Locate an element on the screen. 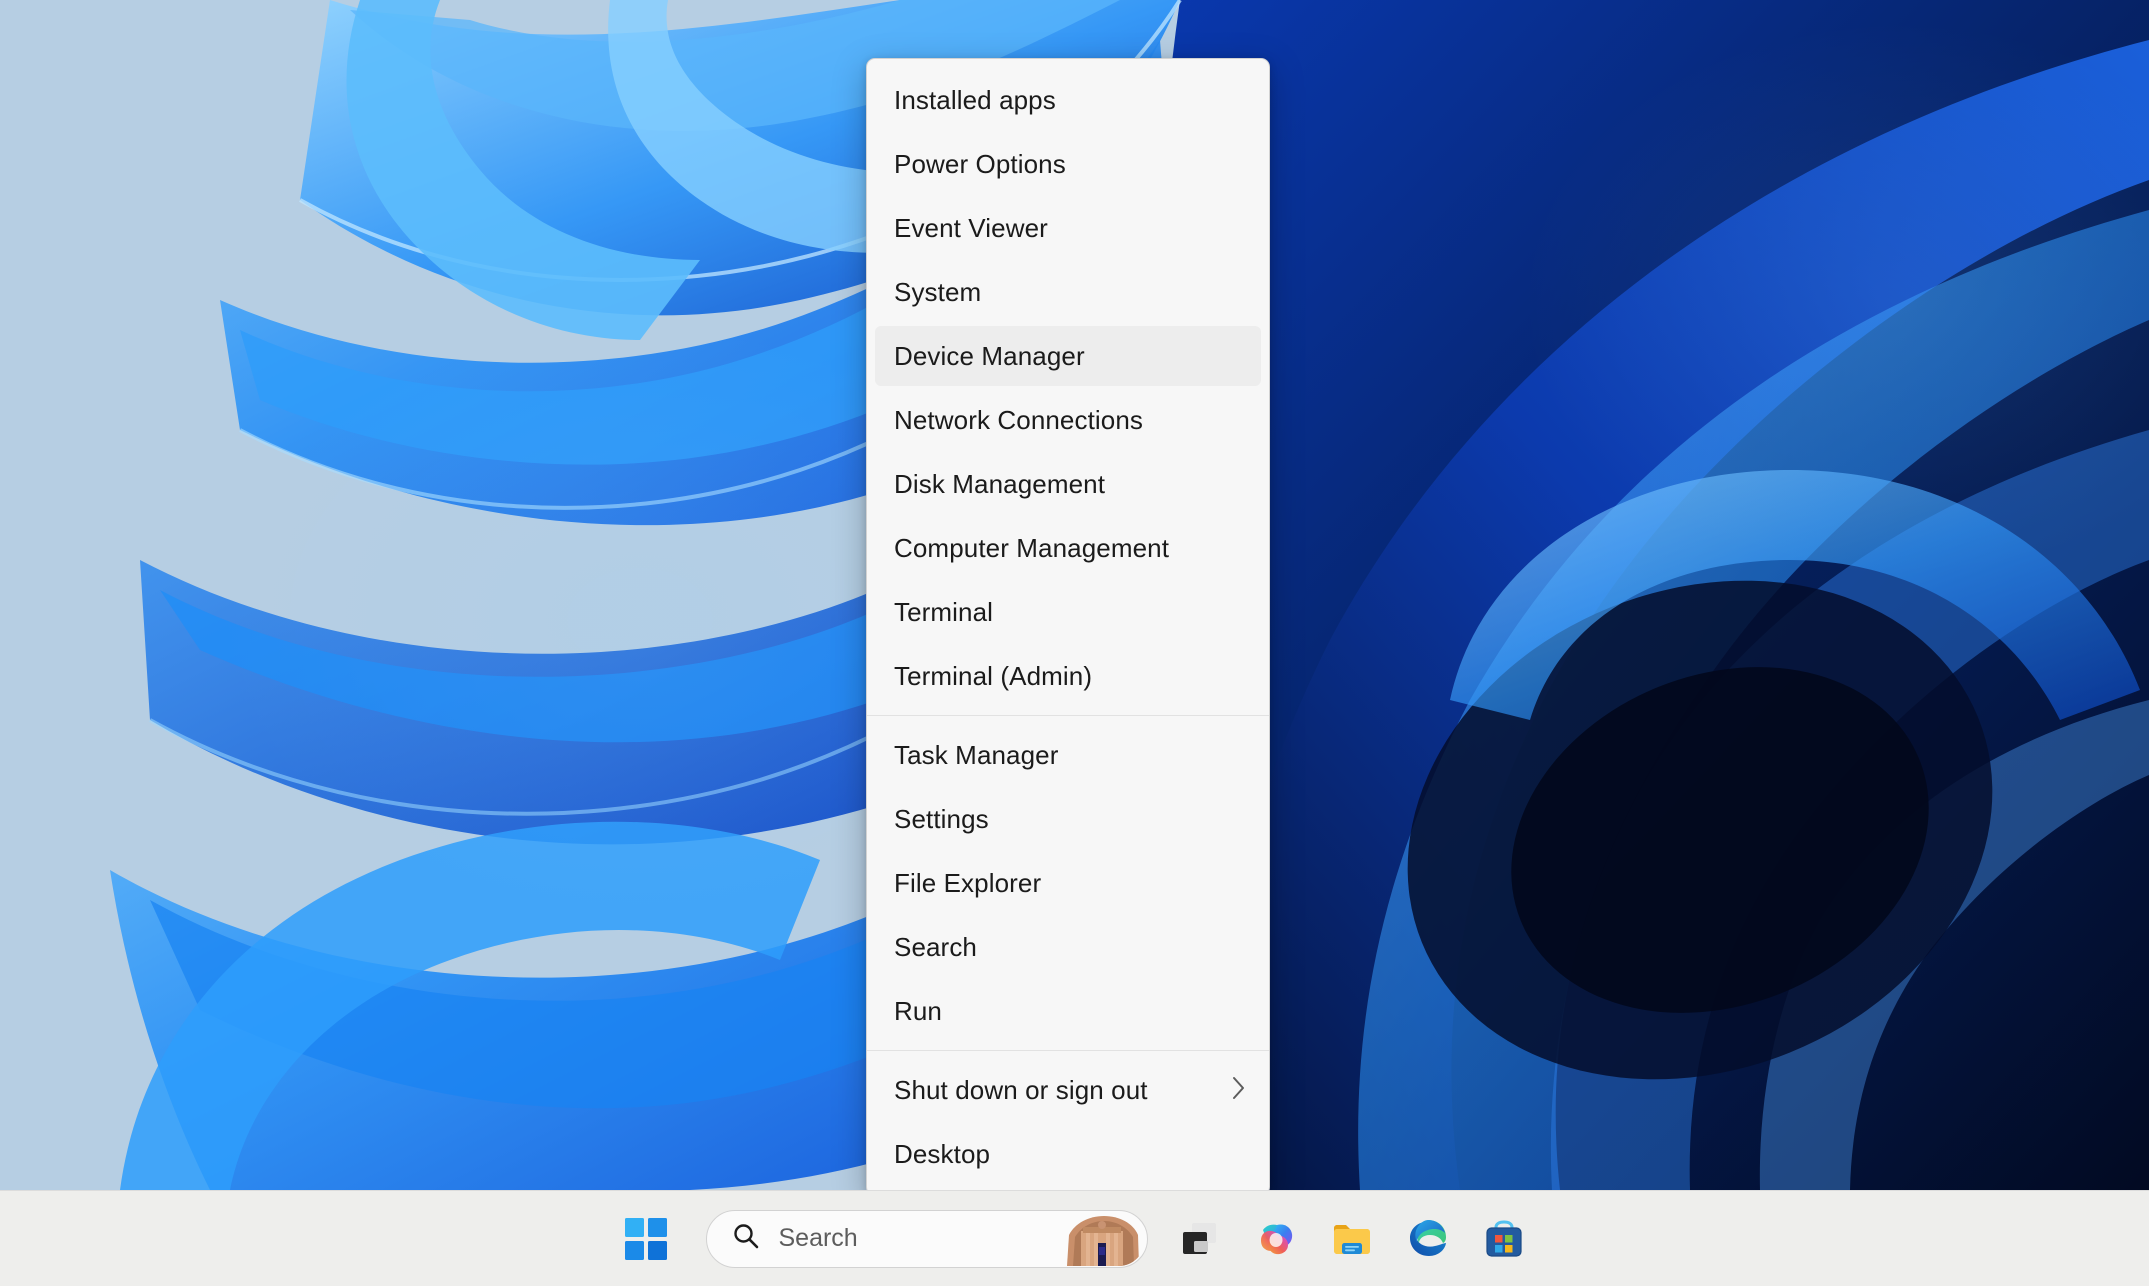 Image resolution: width=2149 pixels, height=1286 pixels. taskbar-center-group: Search is located at coordinates (1075, 1239).